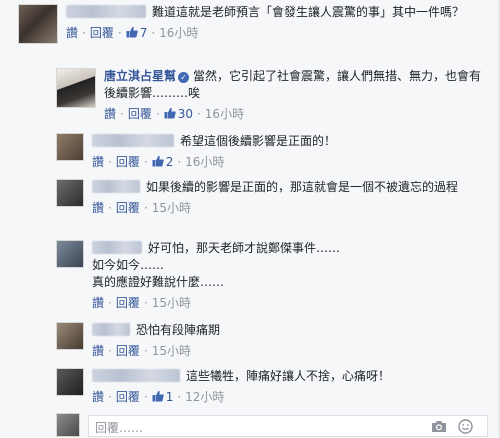 The height and width of the screenshot is (438, 500). I want to click on comment-text: 希望這個後續影響是正面的！, so click(258, 141).